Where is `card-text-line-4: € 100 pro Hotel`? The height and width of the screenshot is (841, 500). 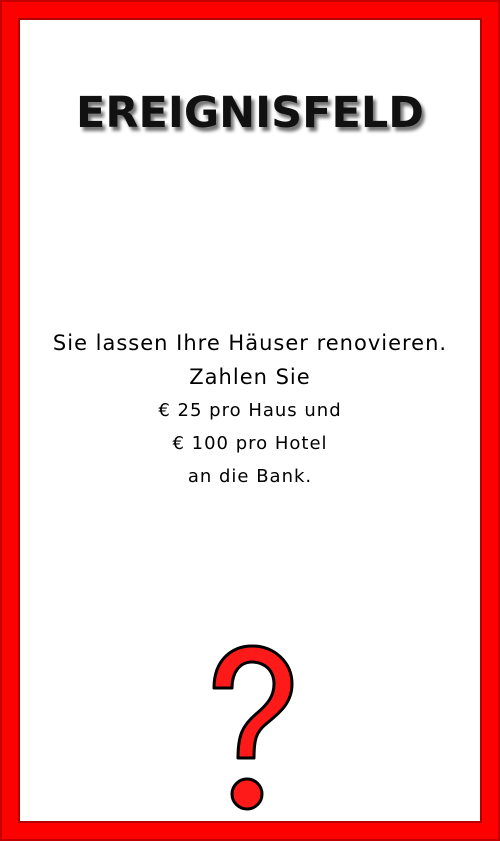 card-text-line-4: € 100 pro Hotel is located at coordinates (250, 443).